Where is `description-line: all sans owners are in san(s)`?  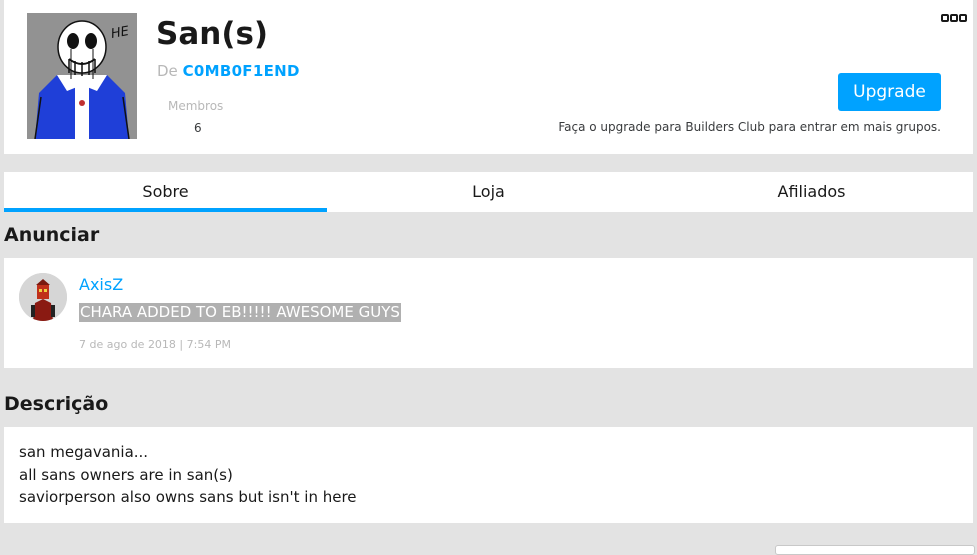
description-line: all sans owners are in san(s) is located at coordinates (126, 475).